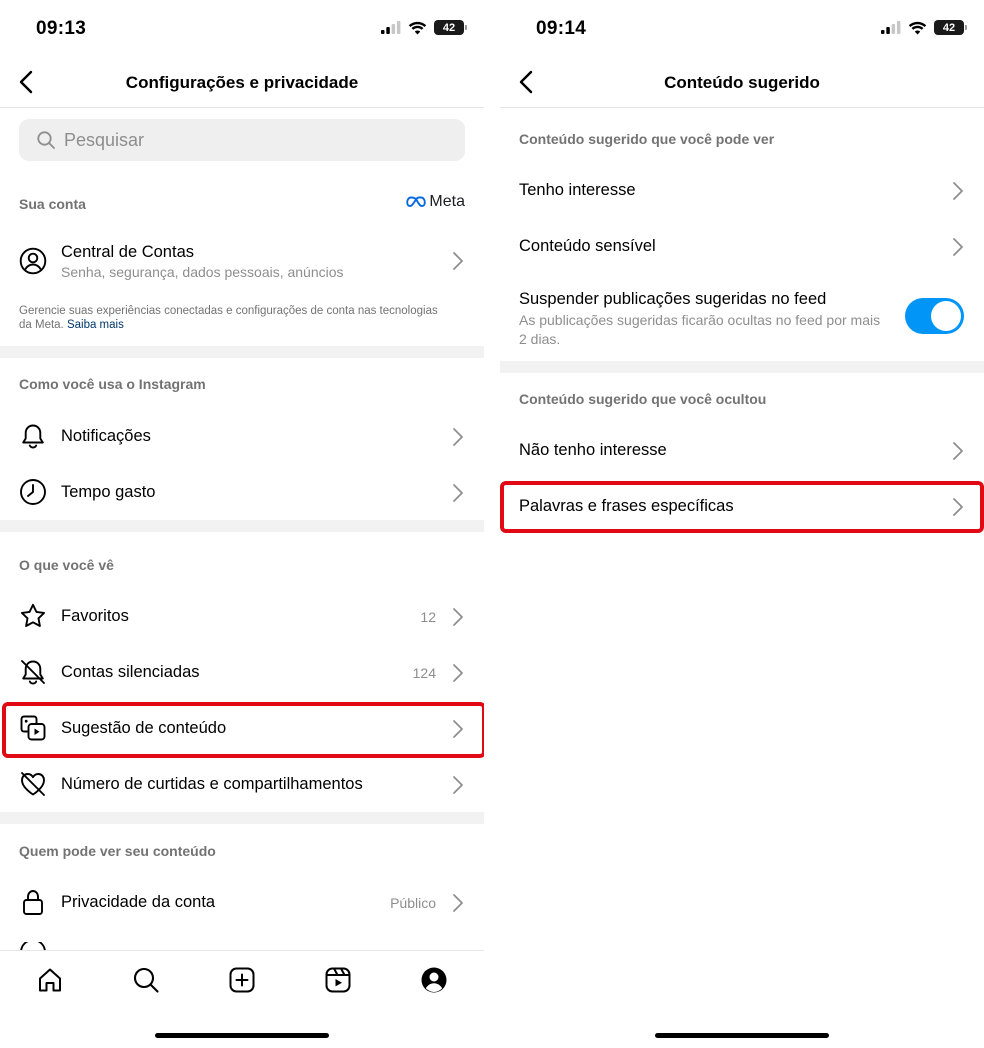  I want to click on status-bar: 09:13 42, so click(242, 28).